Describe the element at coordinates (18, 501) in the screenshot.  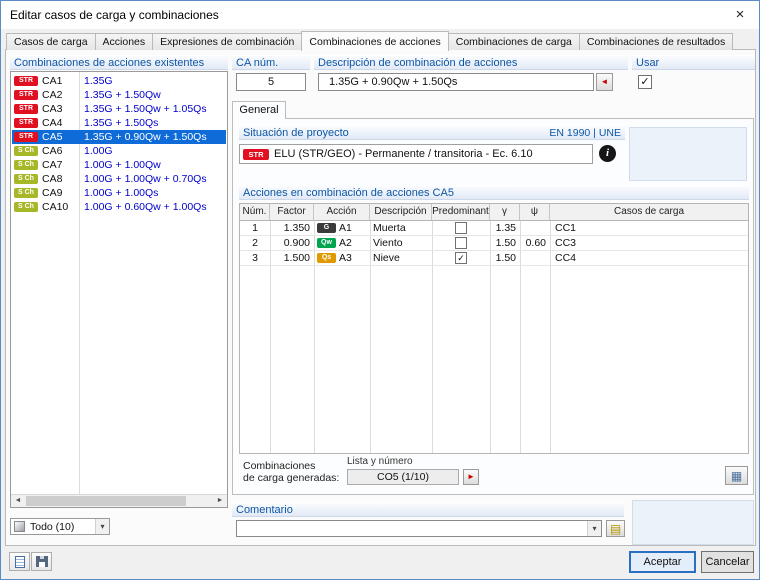
I see `scroll-left-icon: ◄` at that location.